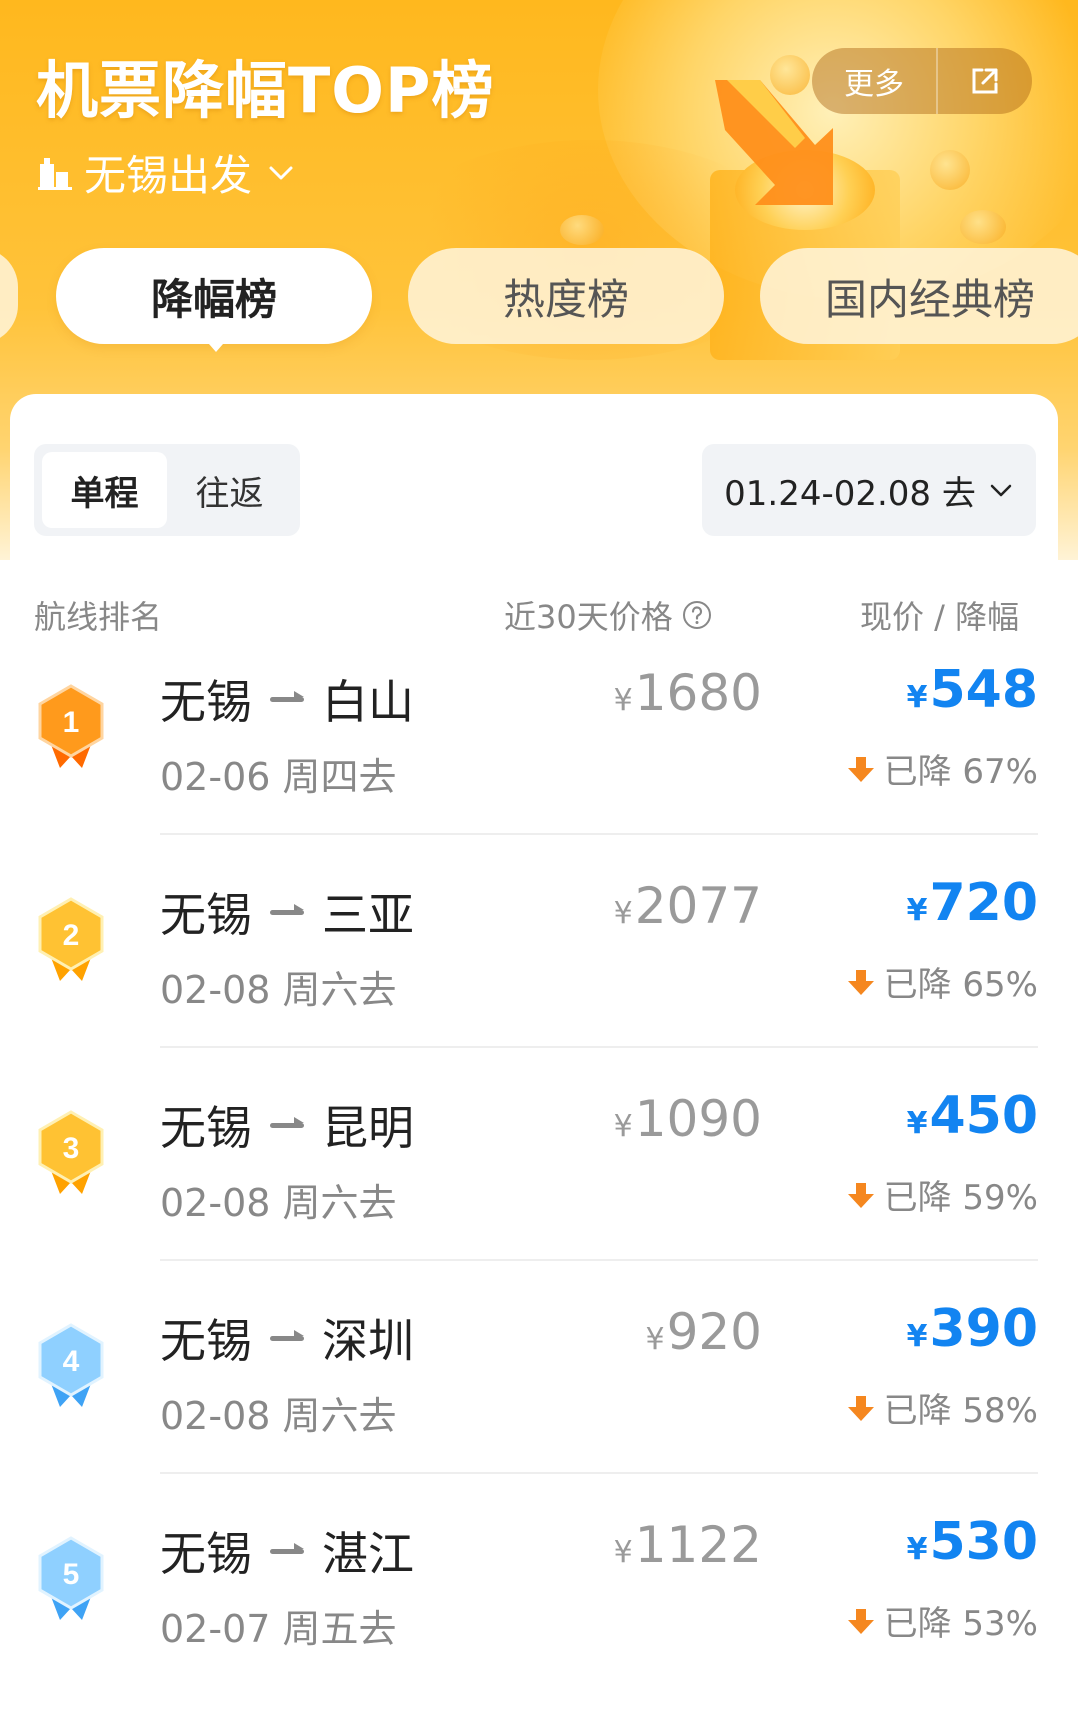 The image size is (1078, 1711). I want to click on tab-partial-left, so click(9, 296).